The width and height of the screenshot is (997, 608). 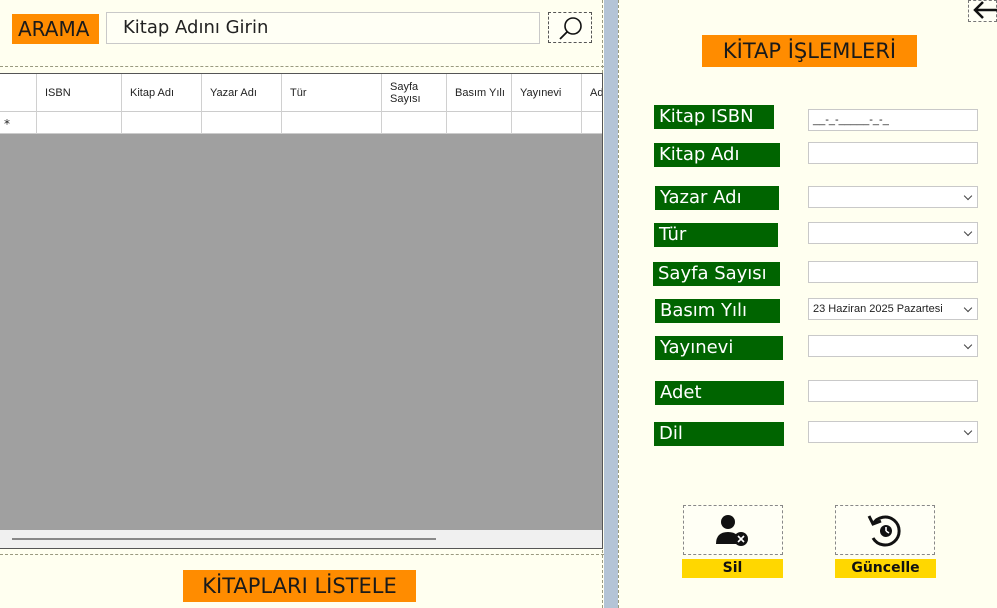 What do you see at coordinates (893, 391) in the screenshot?
I see `count-field` at bounding box center [893, 391].